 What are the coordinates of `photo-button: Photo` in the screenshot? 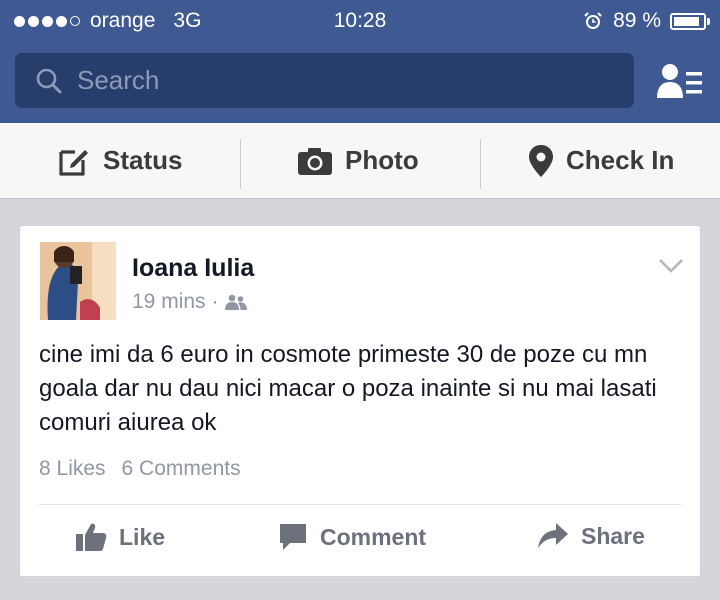 It's located at (358, 160).